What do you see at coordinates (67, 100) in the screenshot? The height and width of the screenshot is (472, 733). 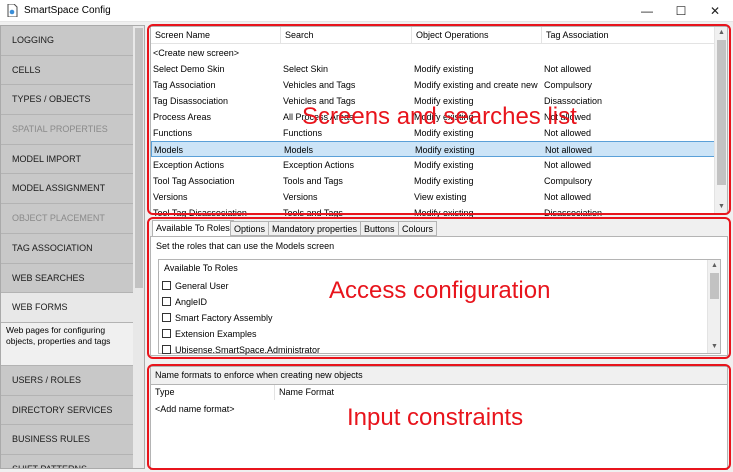 I see `sidebar-item-types-objects: TYPES / OBJECTS` at bounding box center [67, 100].